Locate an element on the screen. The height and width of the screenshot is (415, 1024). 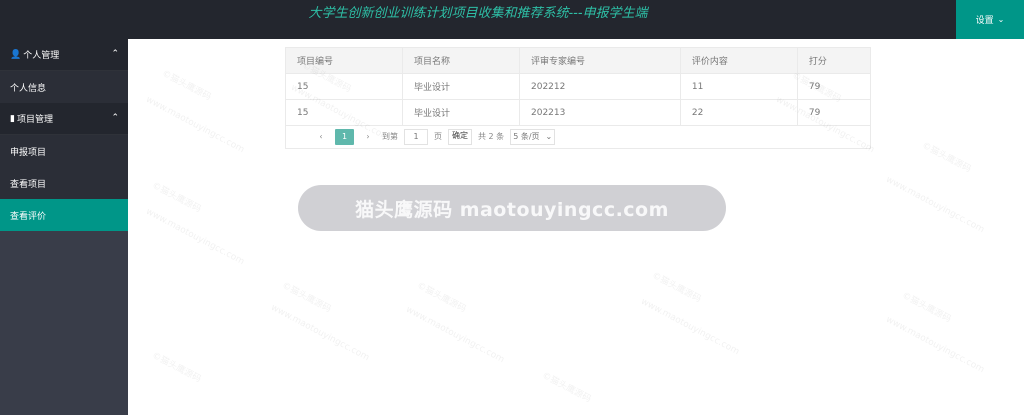
table-row: 15 毕业设计 202213 22 79 is located at coordinates (578, 112).